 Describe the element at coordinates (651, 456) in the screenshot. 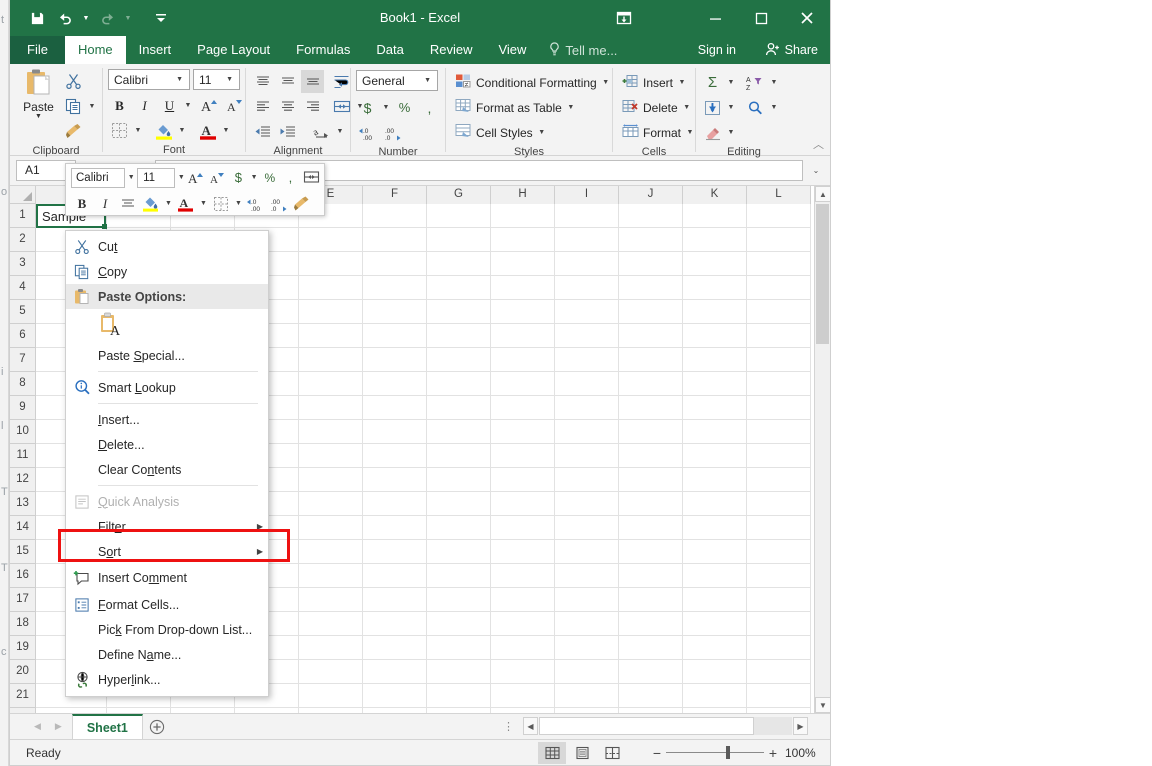

I see `cell-J11` at that location.